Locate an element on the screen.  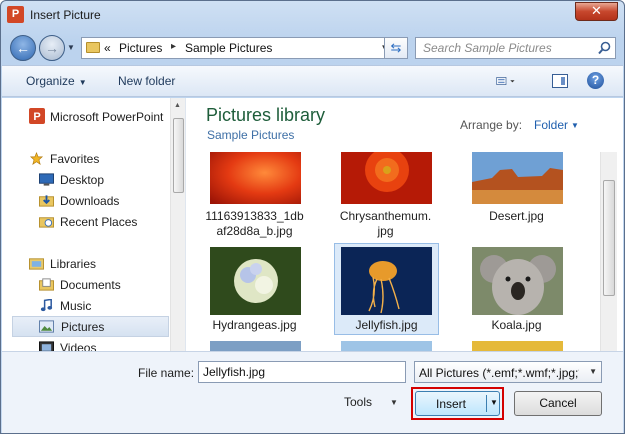
file-name-line: Jellyfish.jpg is located at coordinates (386, 325).